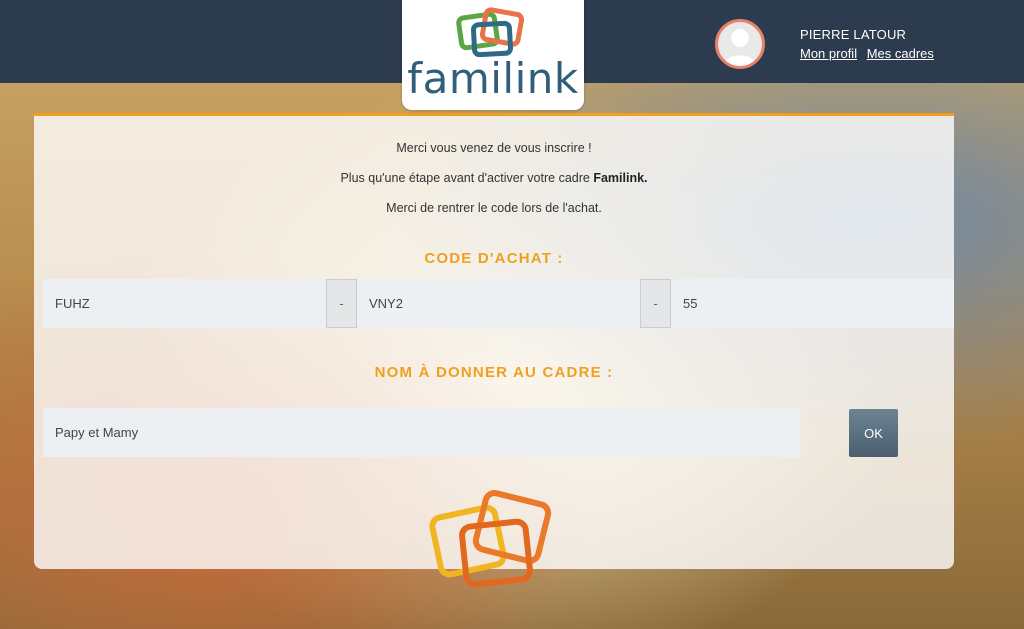 Image resolution: width=1024 pixels, height=629 pixels. Describe the element at coordinates (740, 47) in the screenshot. I see `person-icon` at that location.